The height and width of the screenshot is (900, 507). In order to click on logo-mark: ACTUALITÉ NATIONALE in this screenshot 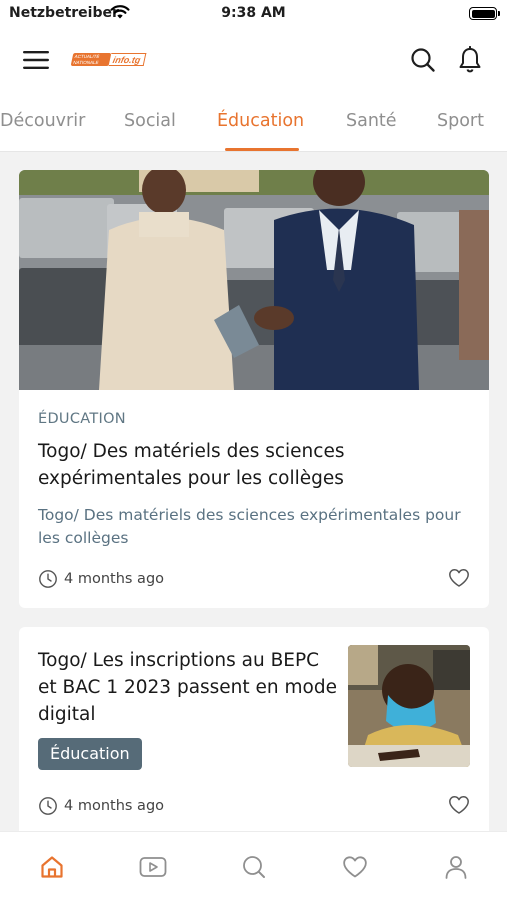, I will do `click(91, 59)`.